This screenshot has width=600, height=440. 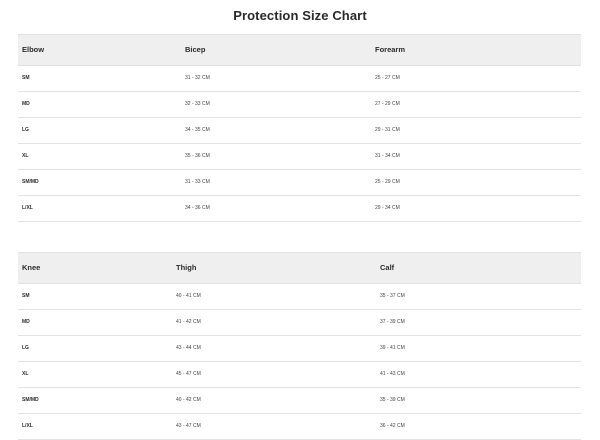 What do you see at coordinates (188, 426) in the screenshot?
I see `thigh-cell: 43 - 47 CM` at bounding box center [188, 426].